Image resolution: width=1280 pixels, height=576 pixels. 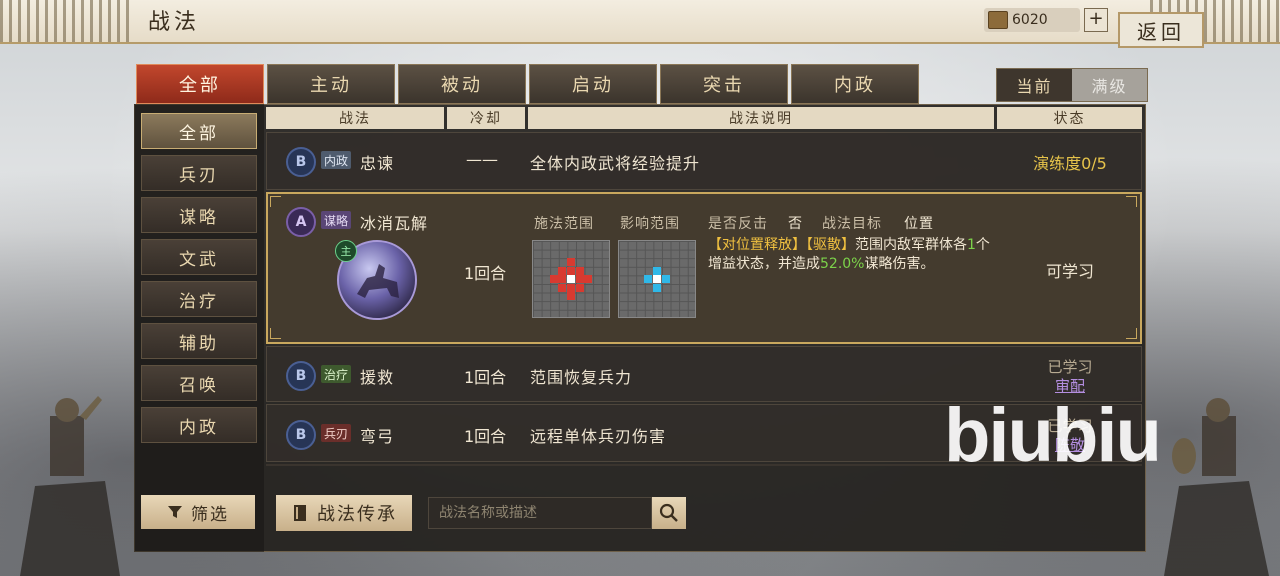 I want to click on filter-label: 筛选, so click(x=210, y=514).